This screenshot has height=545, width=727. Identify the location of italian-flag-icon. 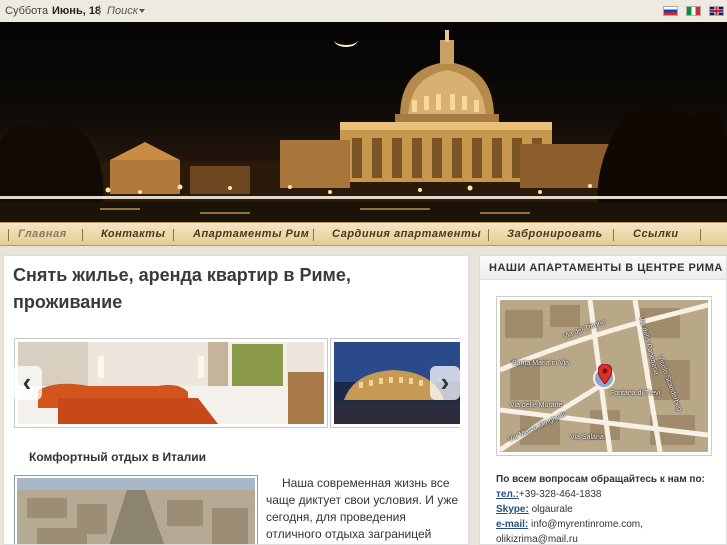
(693, 11).